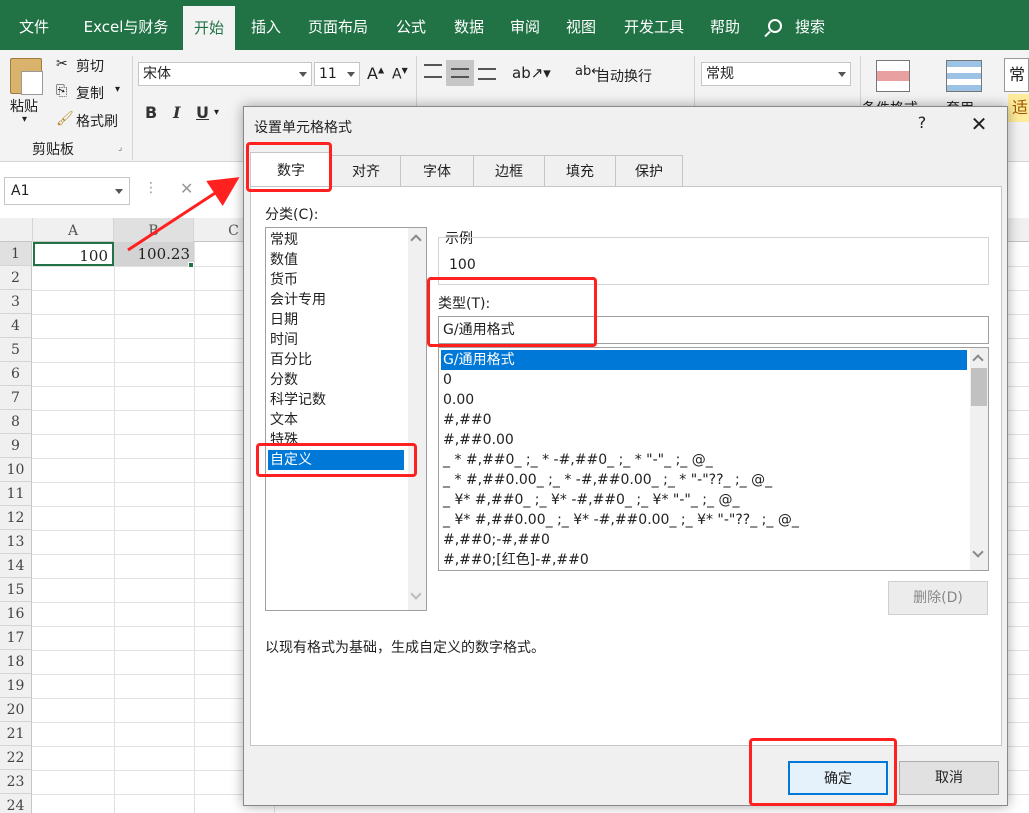 Image resolution: width=1029 pixels, height=813 pixels. I want to click on row-header: 13, so click(16, 542).